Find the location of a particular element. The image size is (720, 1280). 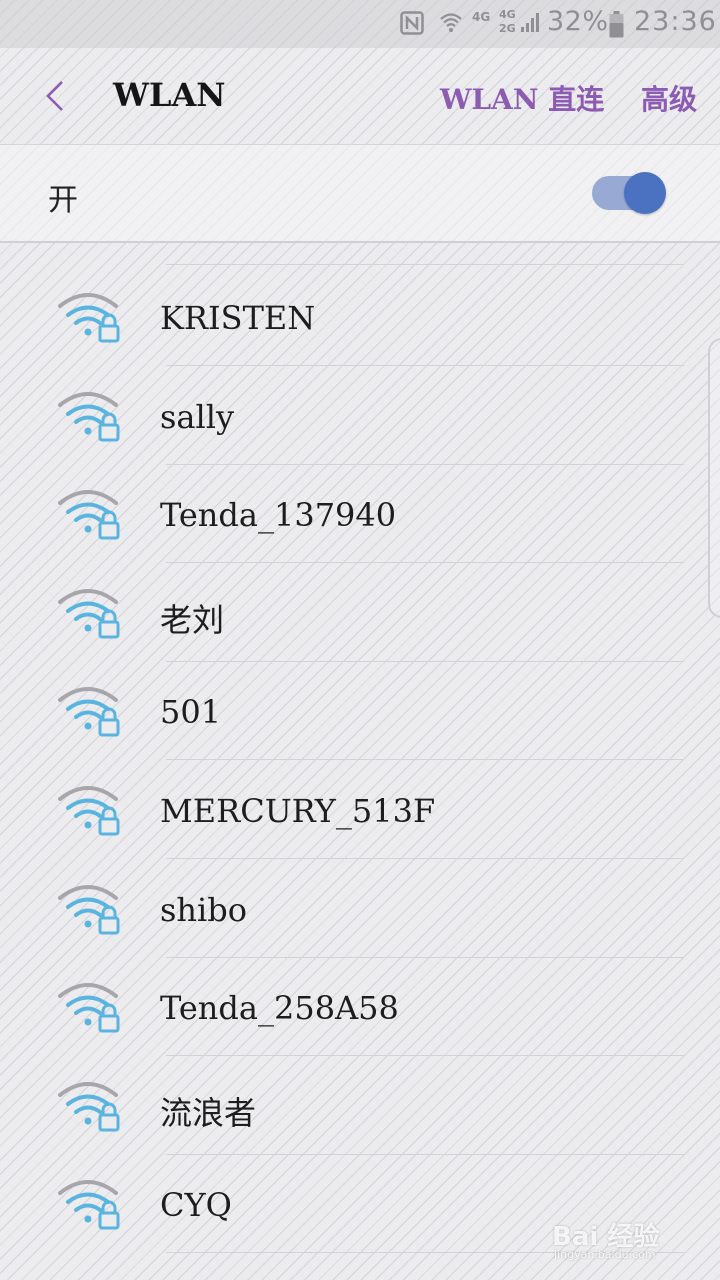

network-item: sally is located at coordinates (360, 415).